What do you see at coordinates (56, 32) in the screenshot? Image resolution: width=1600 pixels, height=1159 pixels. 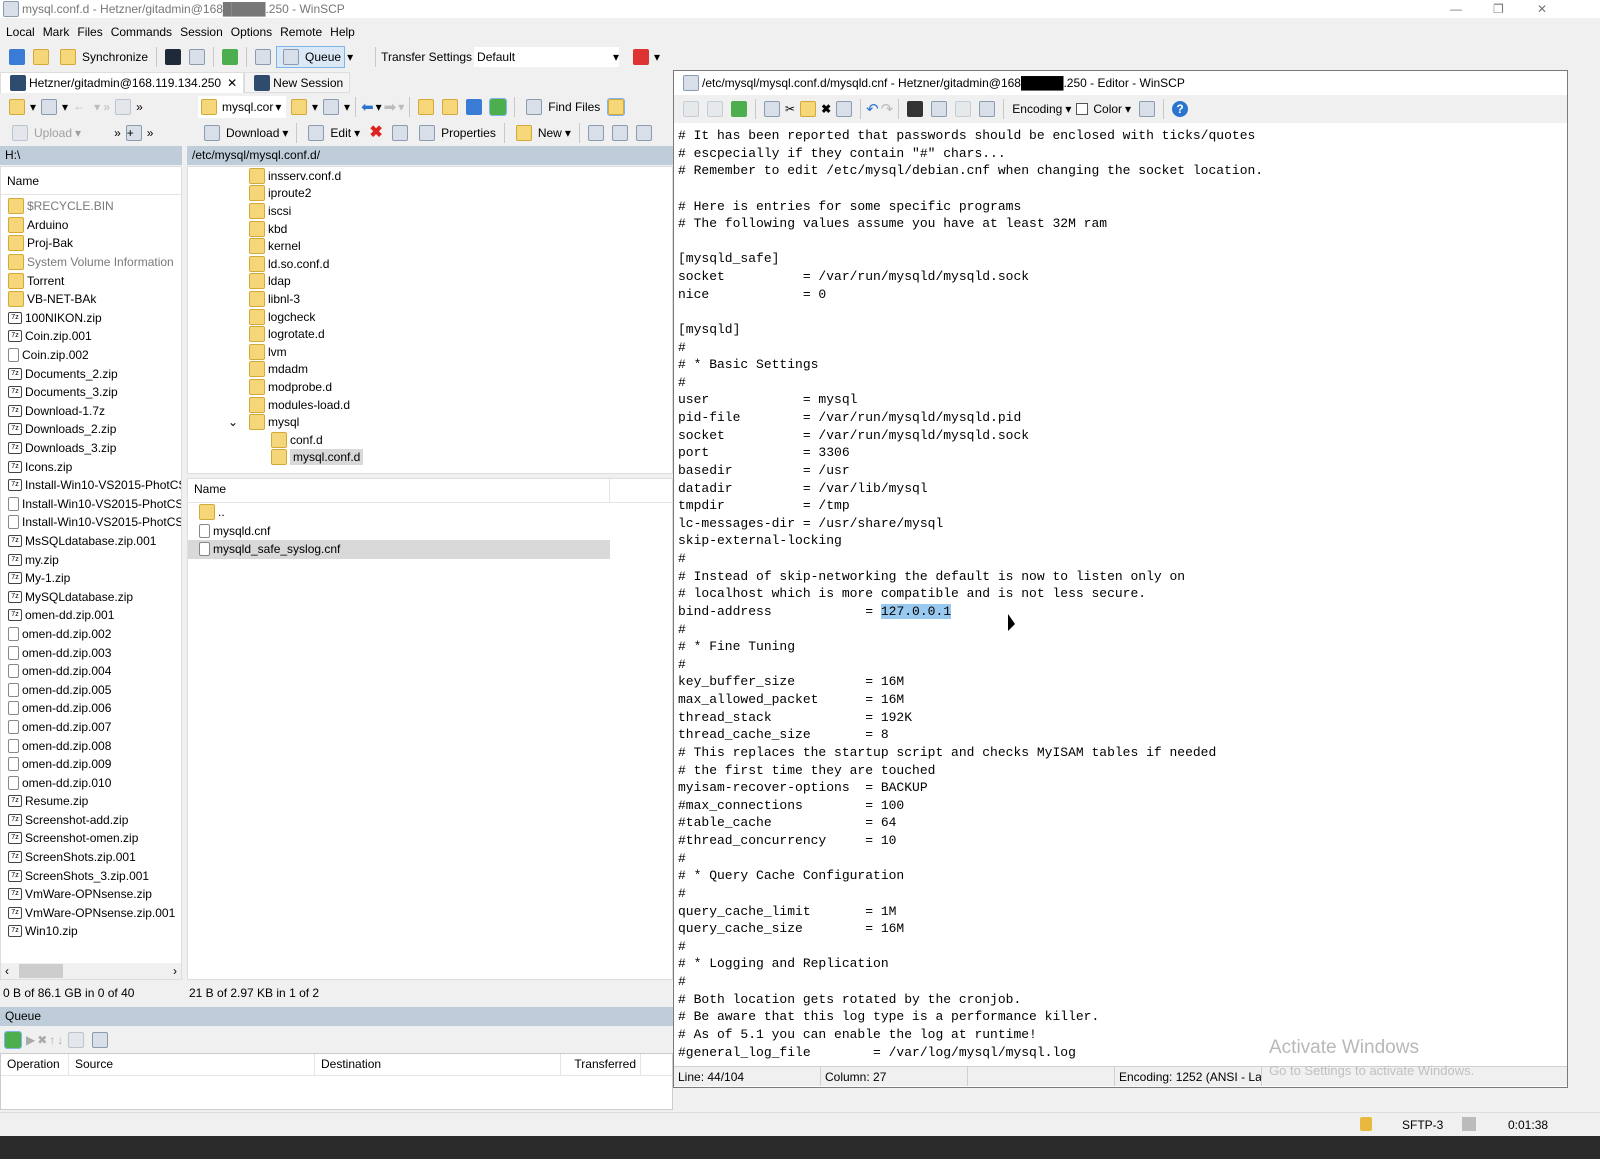 I see `menu-mark: Mark` at bounding box center [56, 32].